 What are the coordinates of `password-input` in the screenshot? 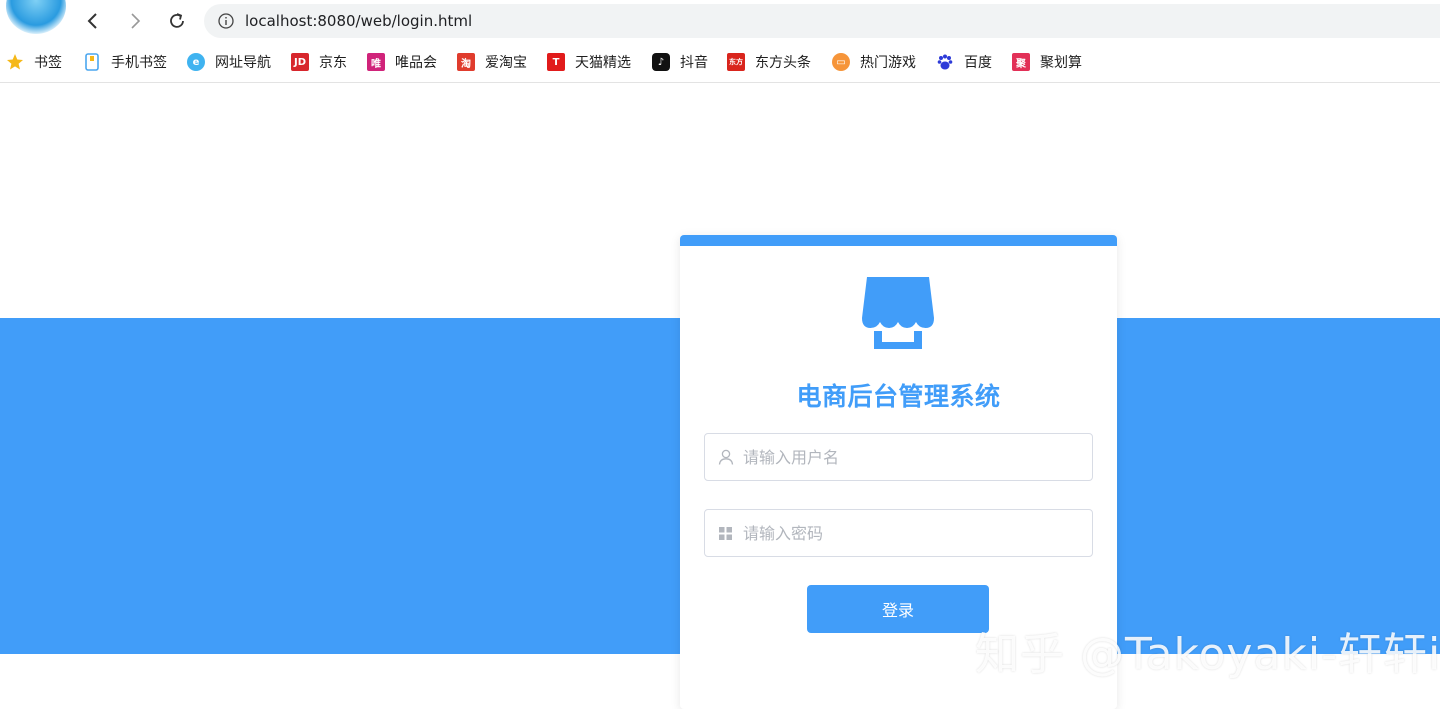 It's located at (911, 533).